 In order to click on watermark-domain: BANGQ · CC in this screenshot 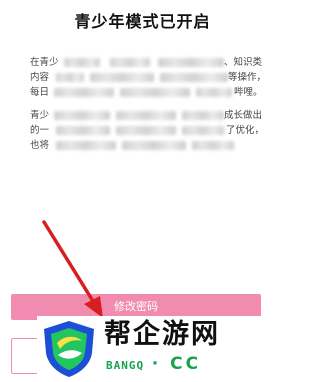, I will do `click(196, 364)`.